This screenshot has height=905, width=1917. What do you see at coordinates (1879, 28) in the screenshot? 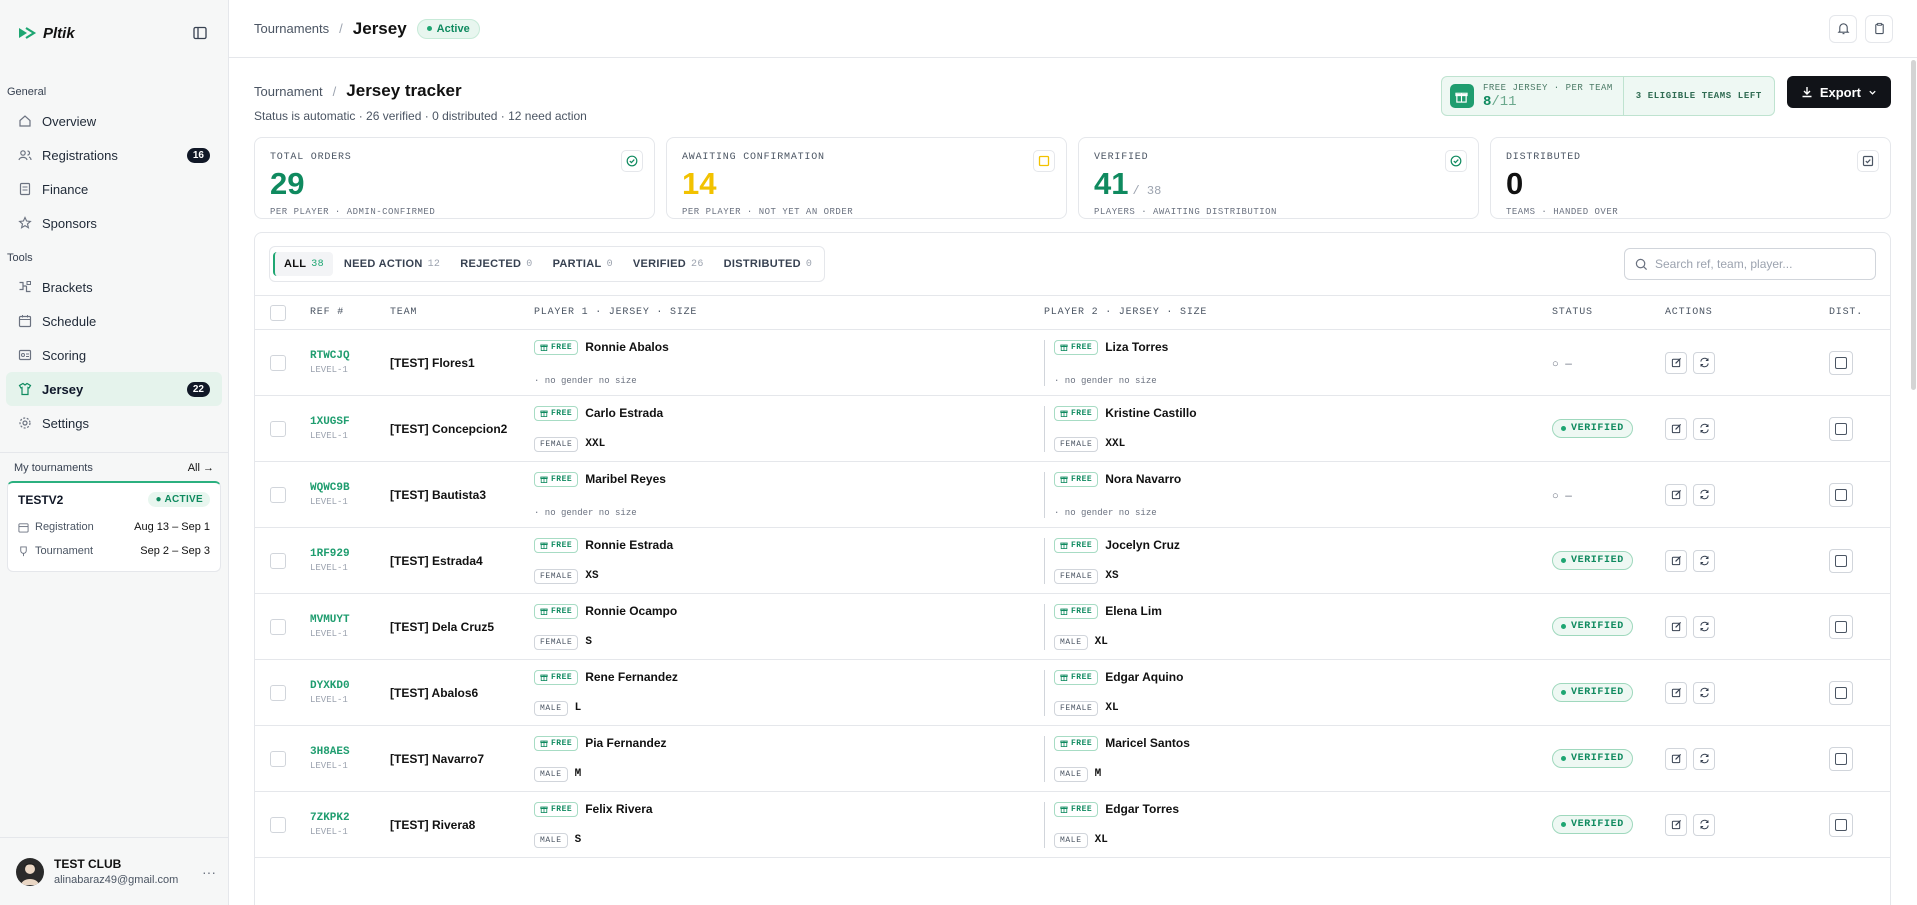
I see `clipboard-button` at bounding box center [1879, 28].